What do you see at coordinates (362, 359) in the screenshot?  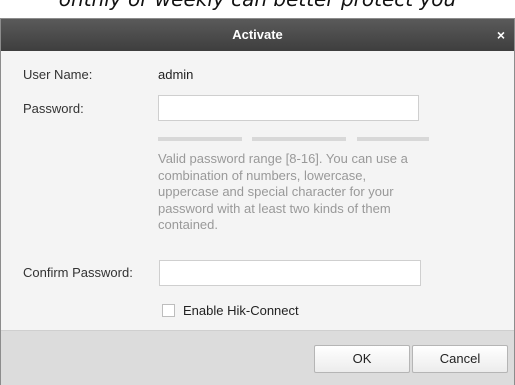 I see `ok-button: OK` at bounding box center [362, 359].